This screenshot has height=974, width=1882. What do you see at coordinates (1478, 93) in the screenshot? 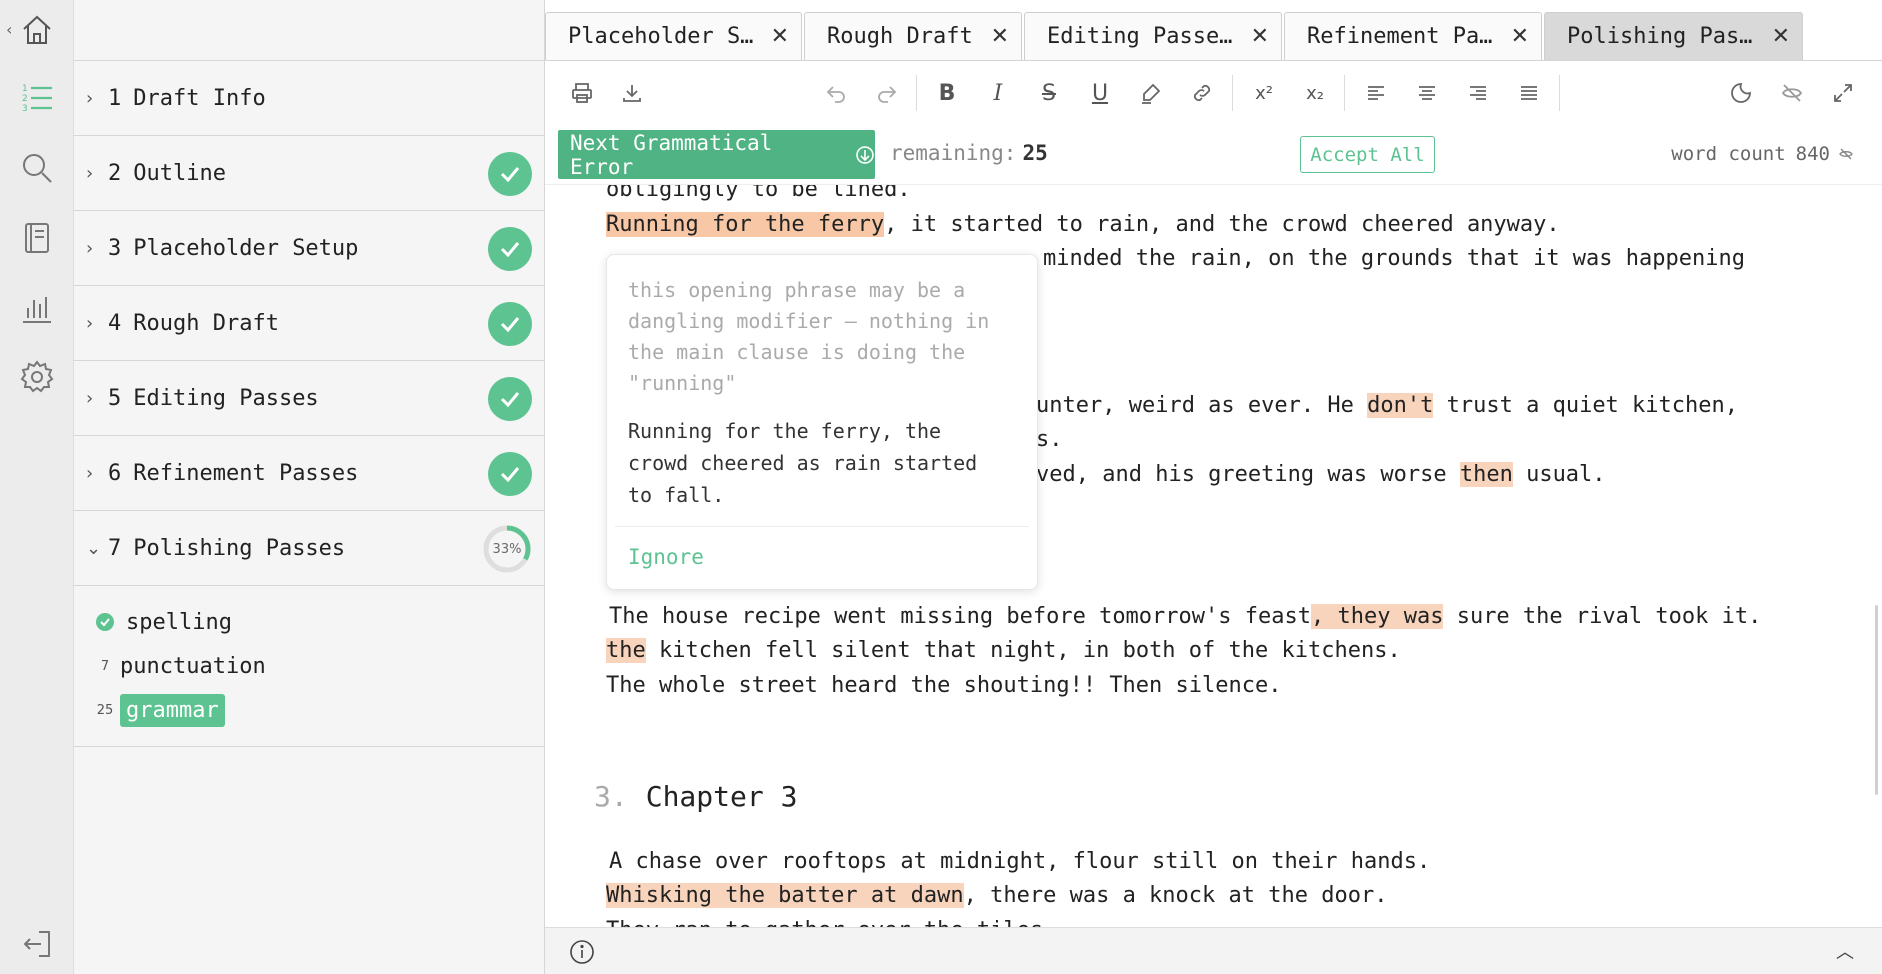
I see `align-right-icon` at bounding box center [1478, 93].